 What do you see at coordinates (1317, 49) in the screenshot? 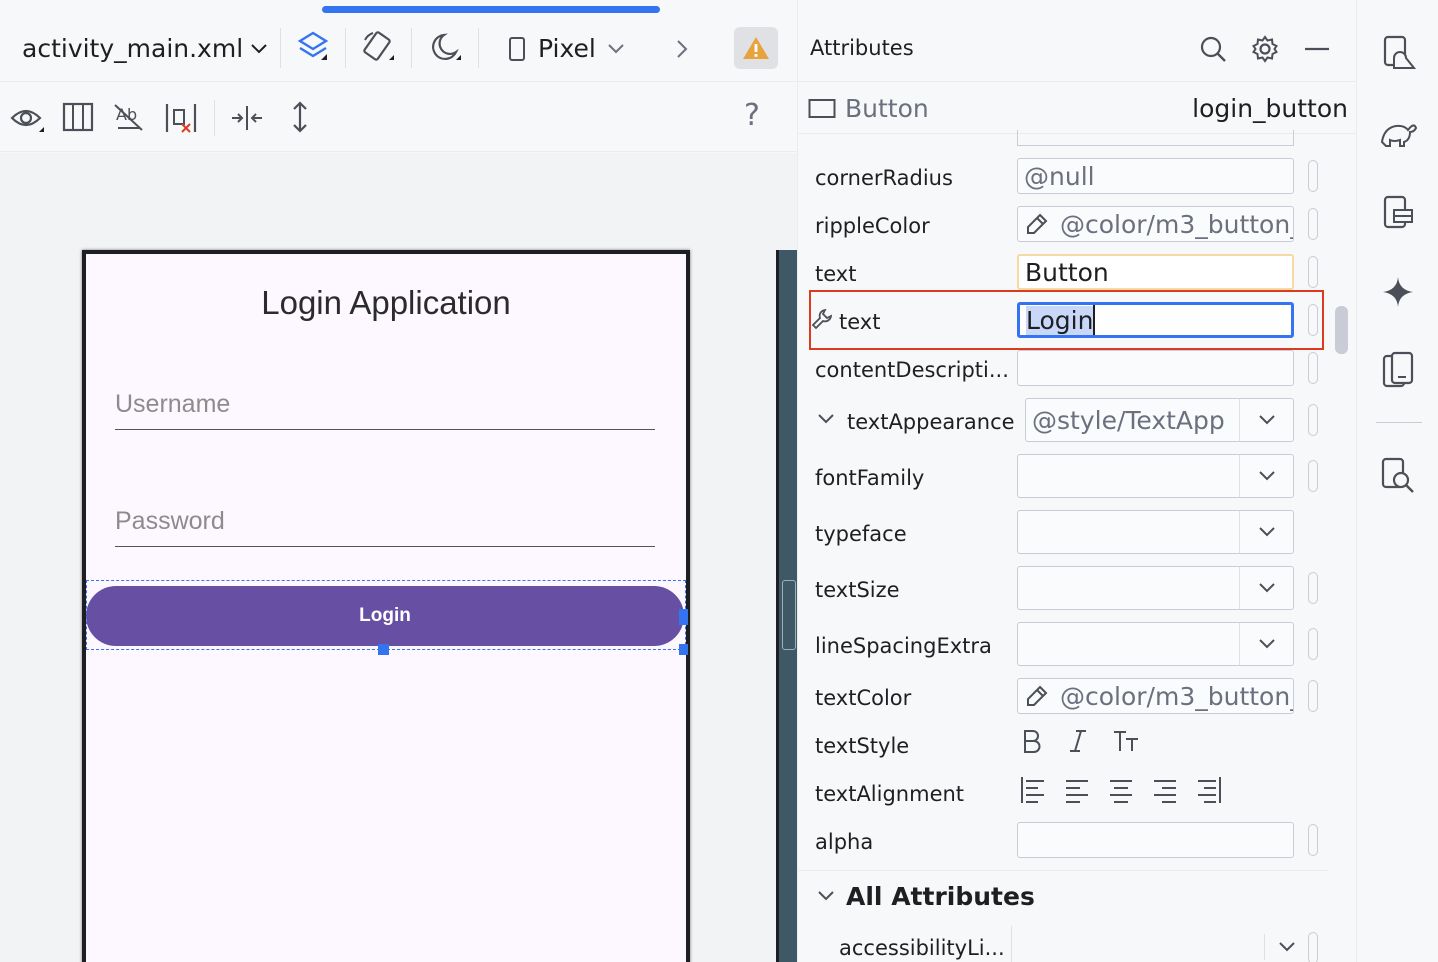
I see `minimize-icon` at bounding box center [1317, 49].